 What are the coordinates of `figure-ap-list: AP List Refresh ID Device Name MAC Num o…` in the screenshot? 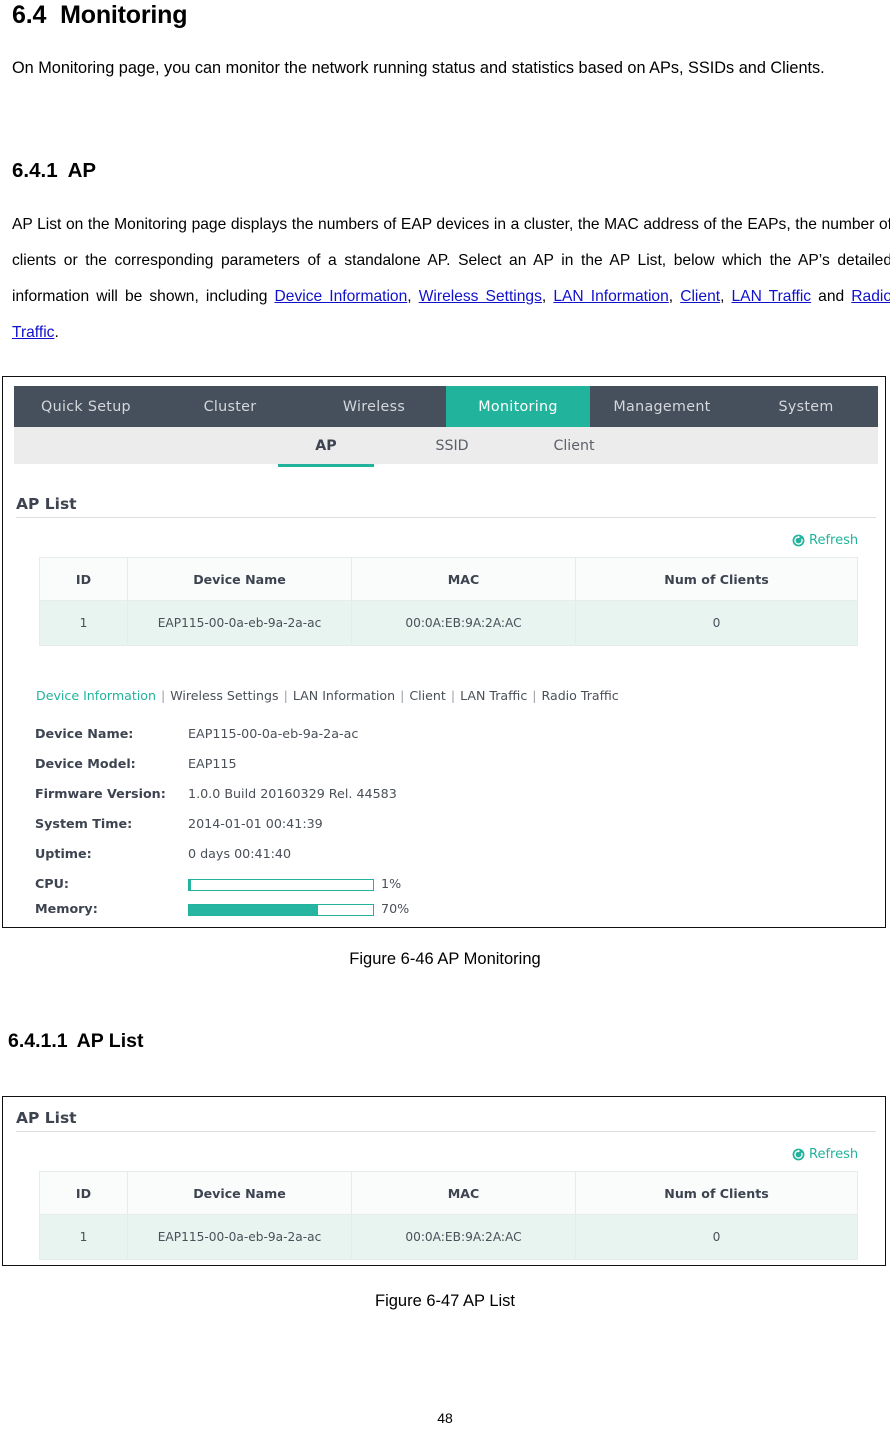 It's located at (444, 1181).